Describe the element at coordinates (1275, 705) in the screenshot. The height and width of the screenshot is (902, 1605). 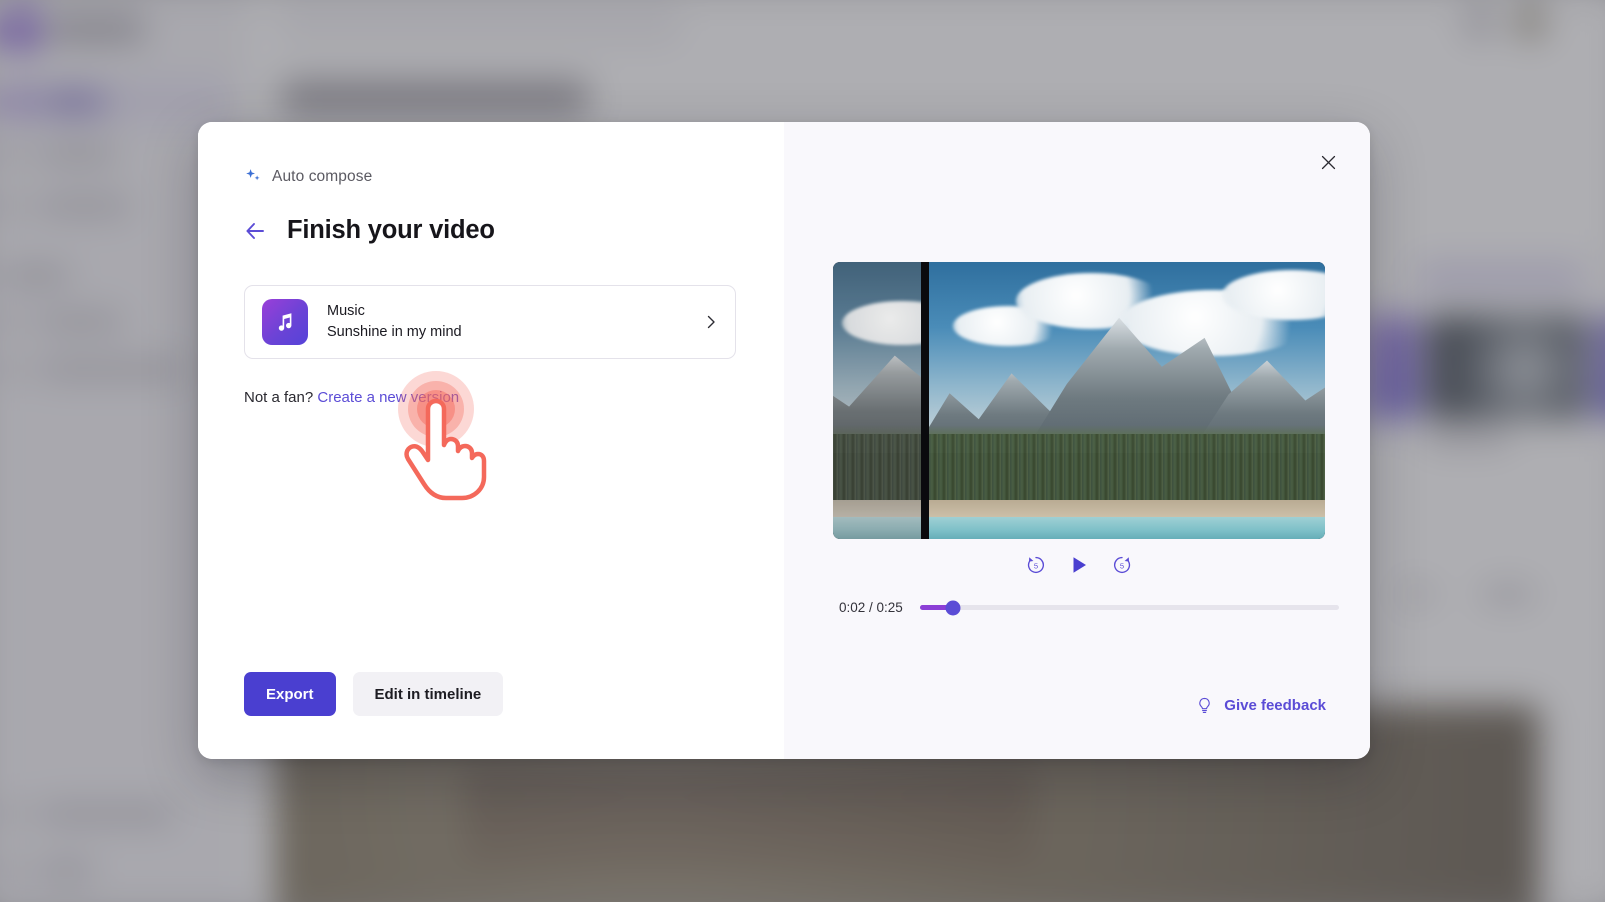
I see `give-feedback-label: Give feedback` at that location.